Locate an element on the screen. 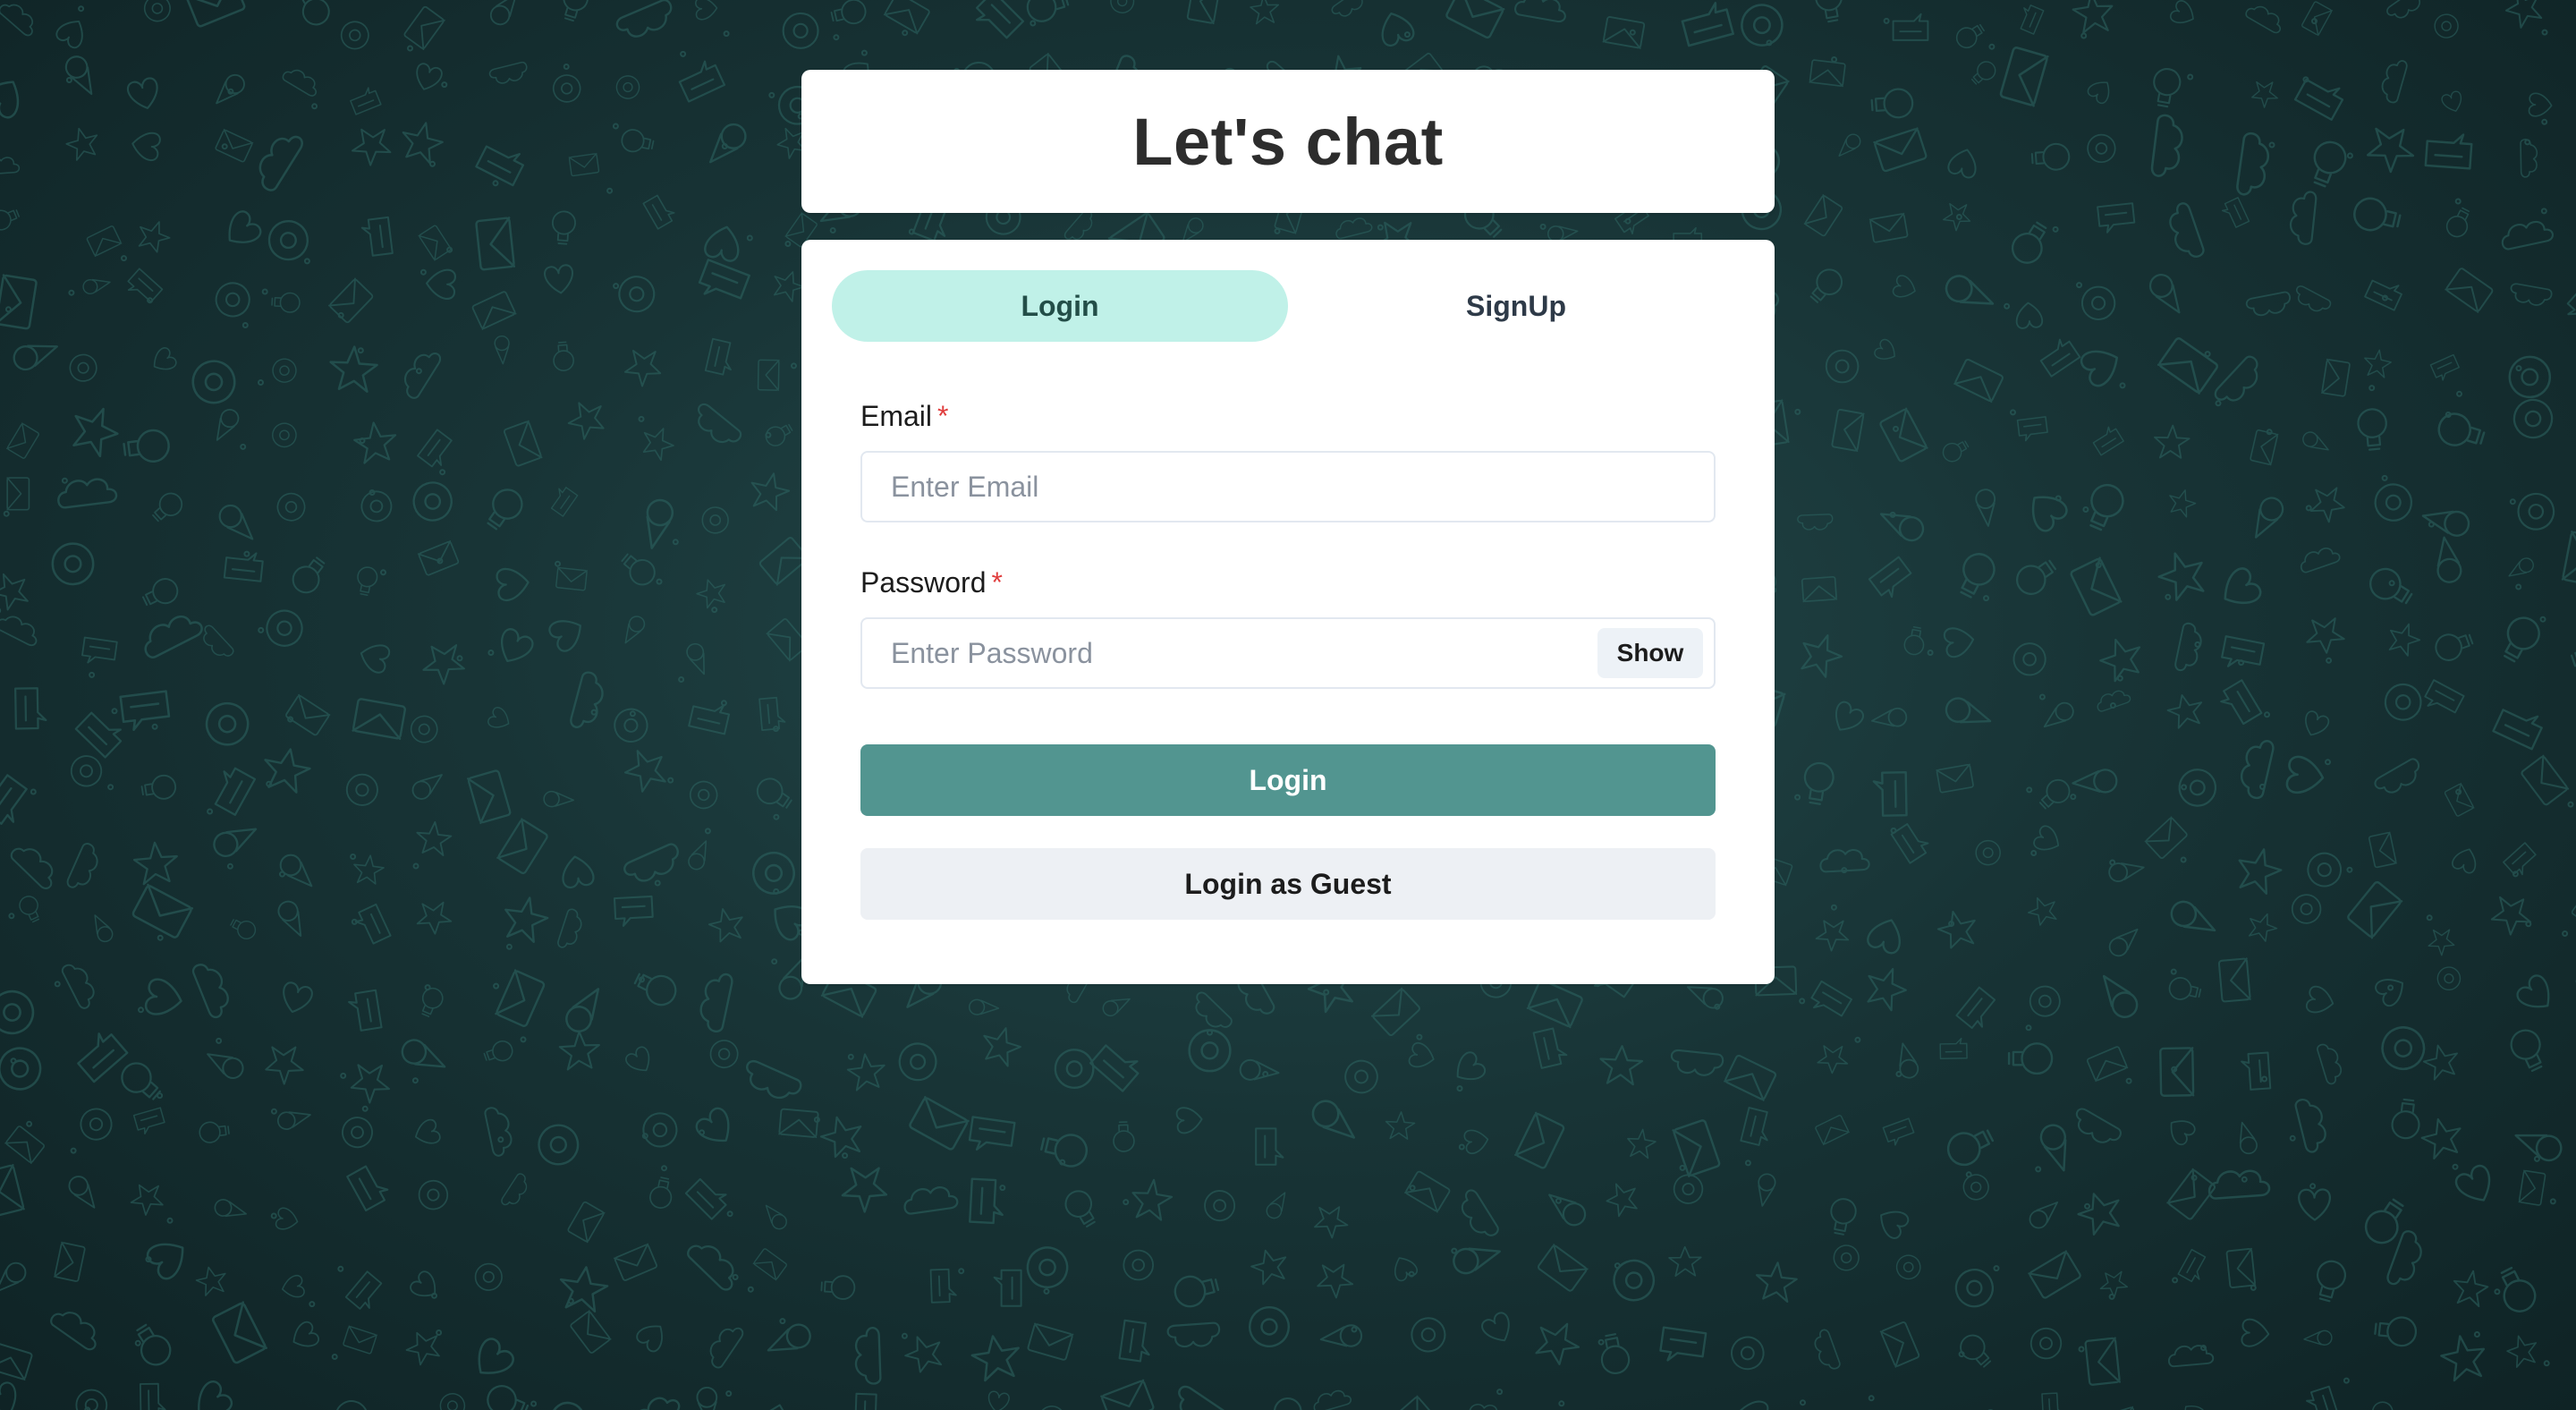 The height and width of the screenshot is (1410, 2576). password-field-wrapper: Show is located at coordinates (1288, 653).